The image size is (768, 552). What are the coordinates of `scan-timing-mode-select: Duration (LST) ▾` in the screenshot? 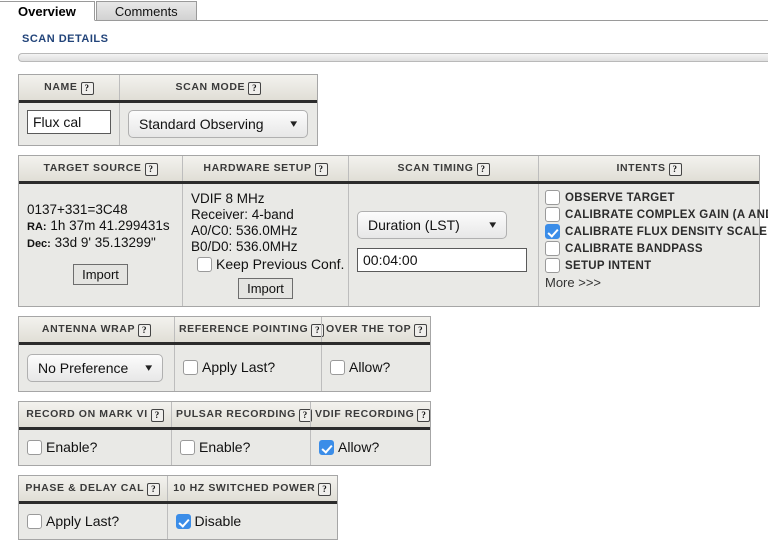 It's located at (432, 225).